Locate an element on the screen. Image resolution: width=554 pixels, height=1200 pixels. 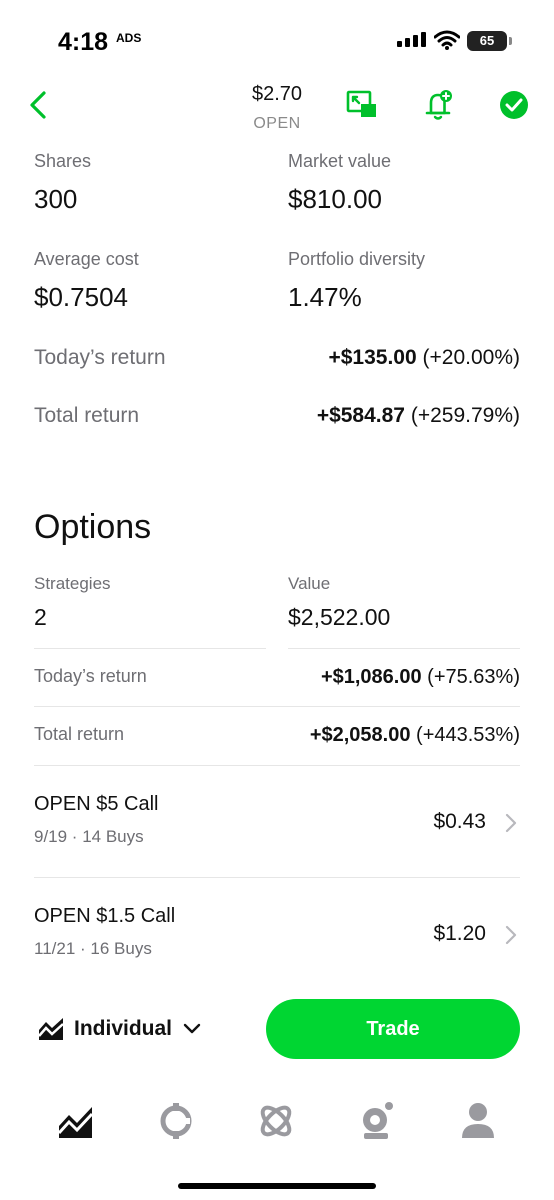
contract-details: 11/21 · 16 Buys is located at coordinates (93, 948).